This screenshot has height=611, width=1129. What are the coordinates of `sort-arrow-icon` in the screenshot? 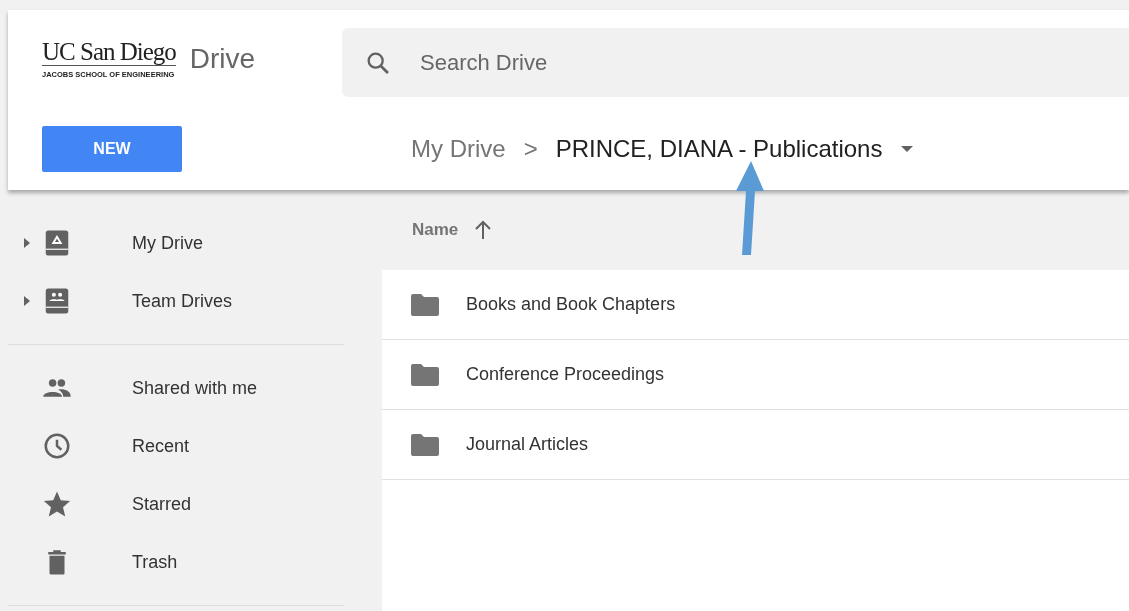 It's located at (483, 230).